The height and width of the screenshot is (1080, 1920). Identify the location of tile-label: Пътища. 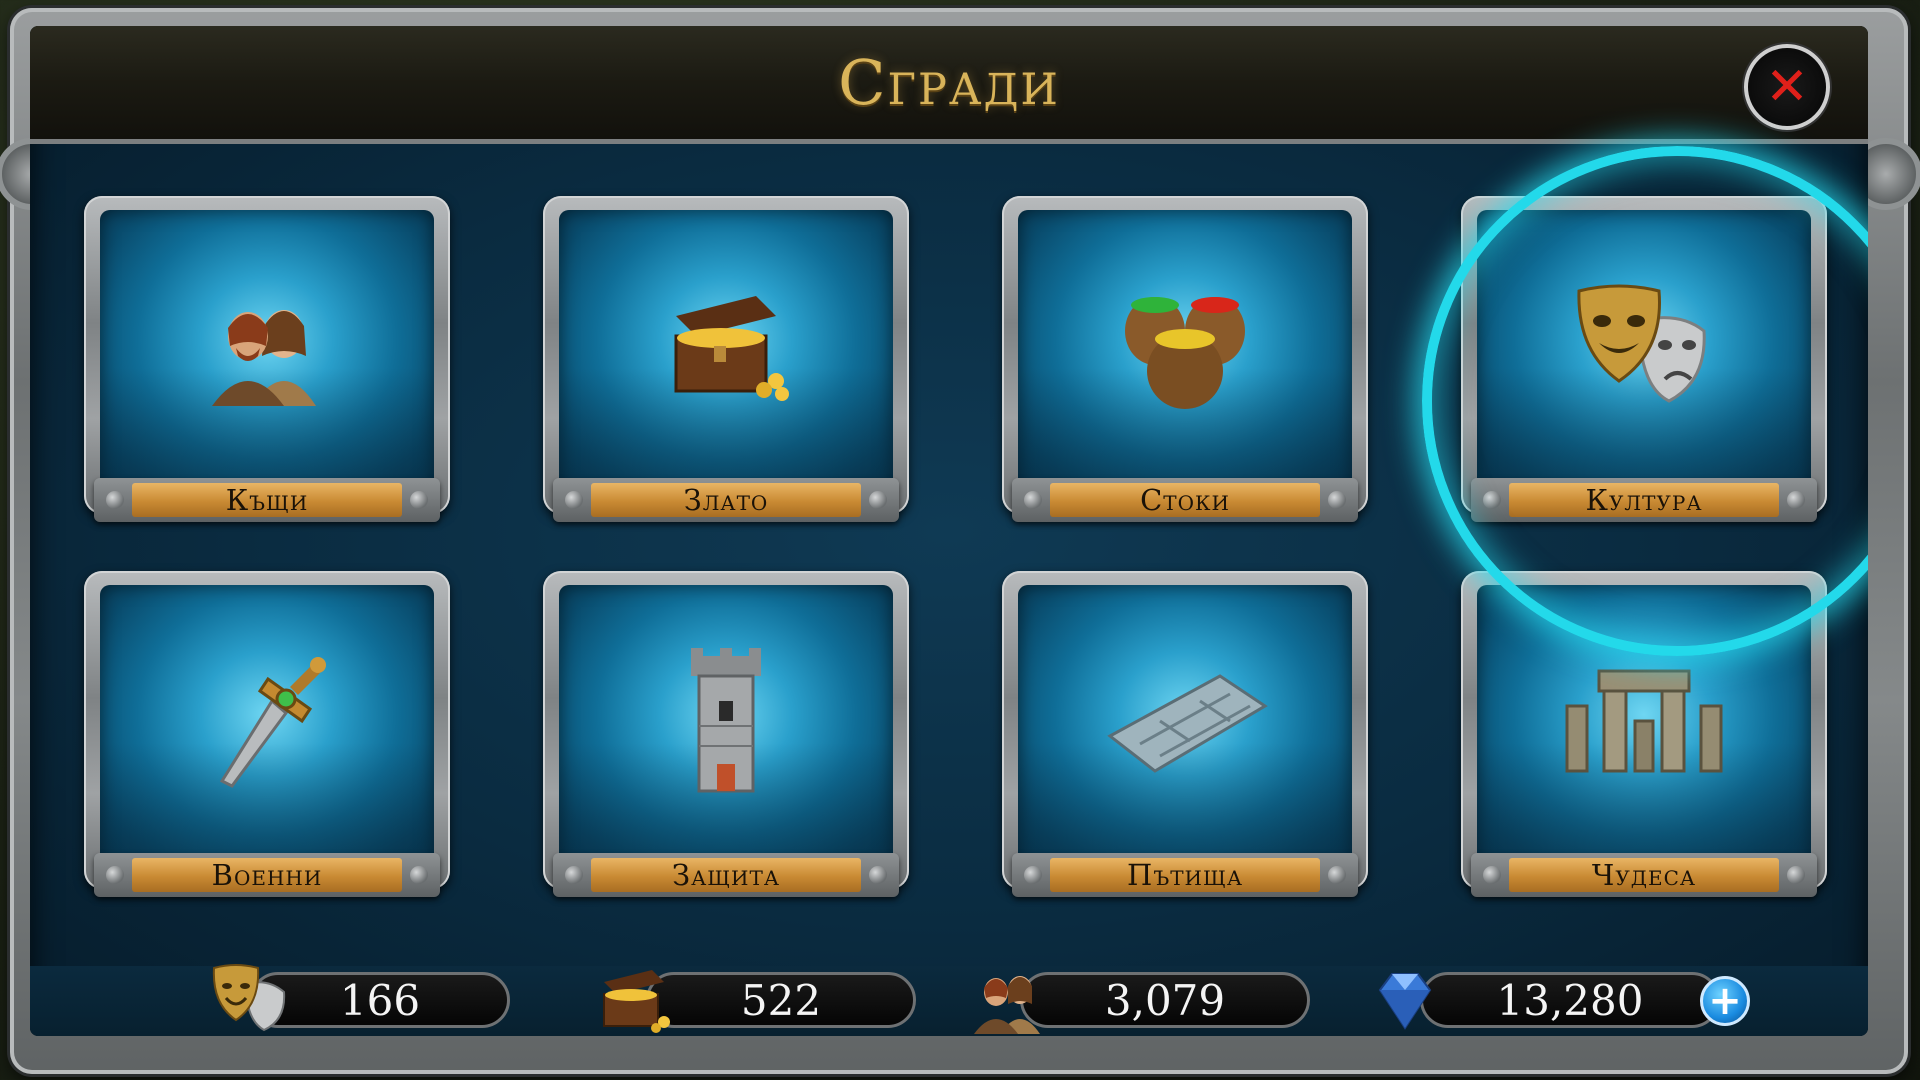
(1185, 875).